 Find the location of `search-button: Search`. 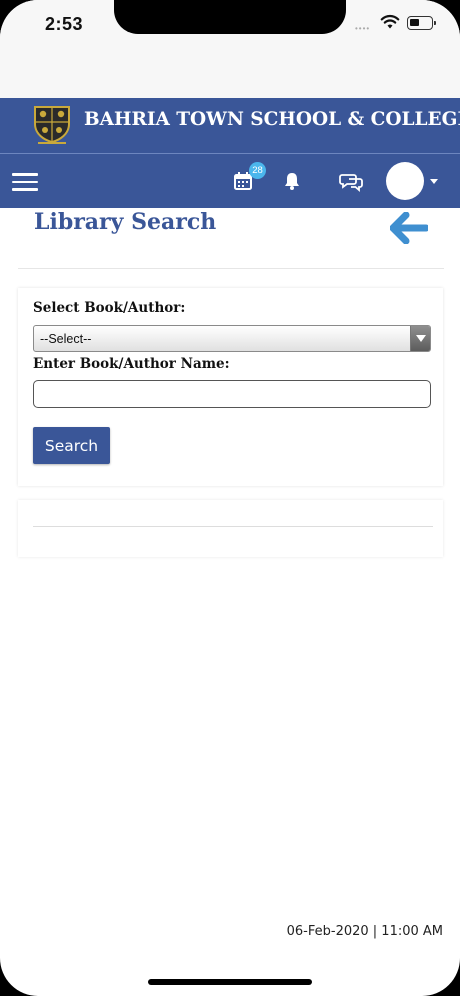

search-button: Search is located at coordinates (71, 445).